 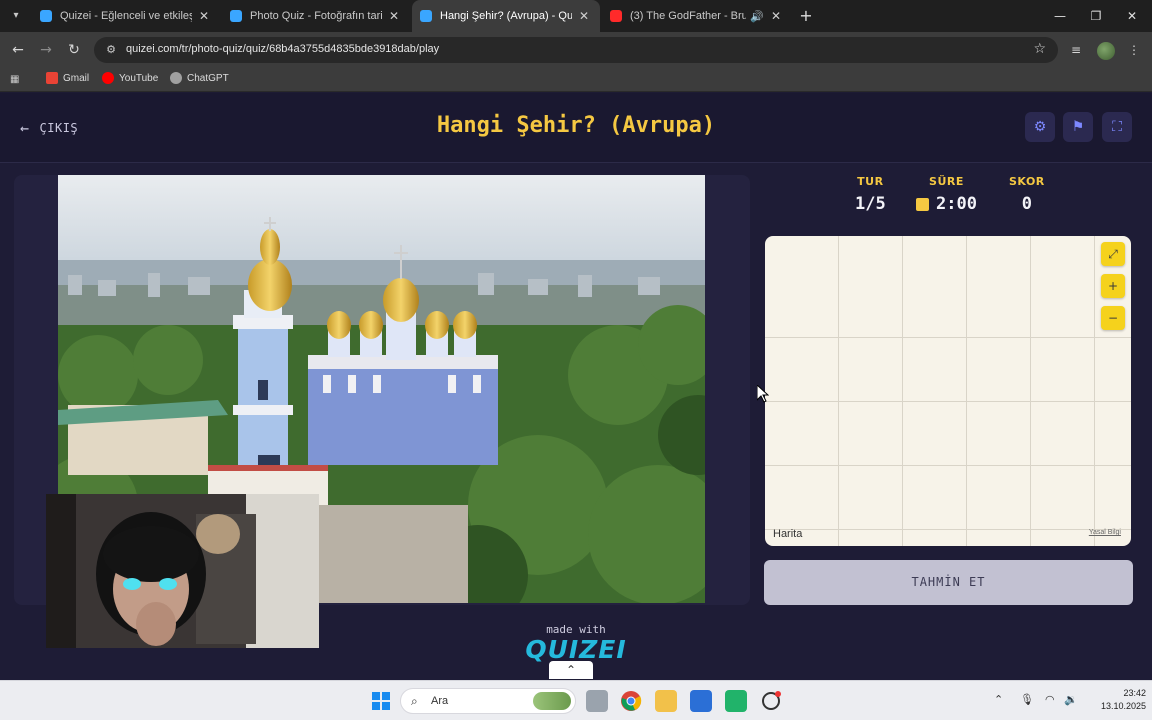 I want to click on volume-icon: 🔉, so click(x=1071, y=699).